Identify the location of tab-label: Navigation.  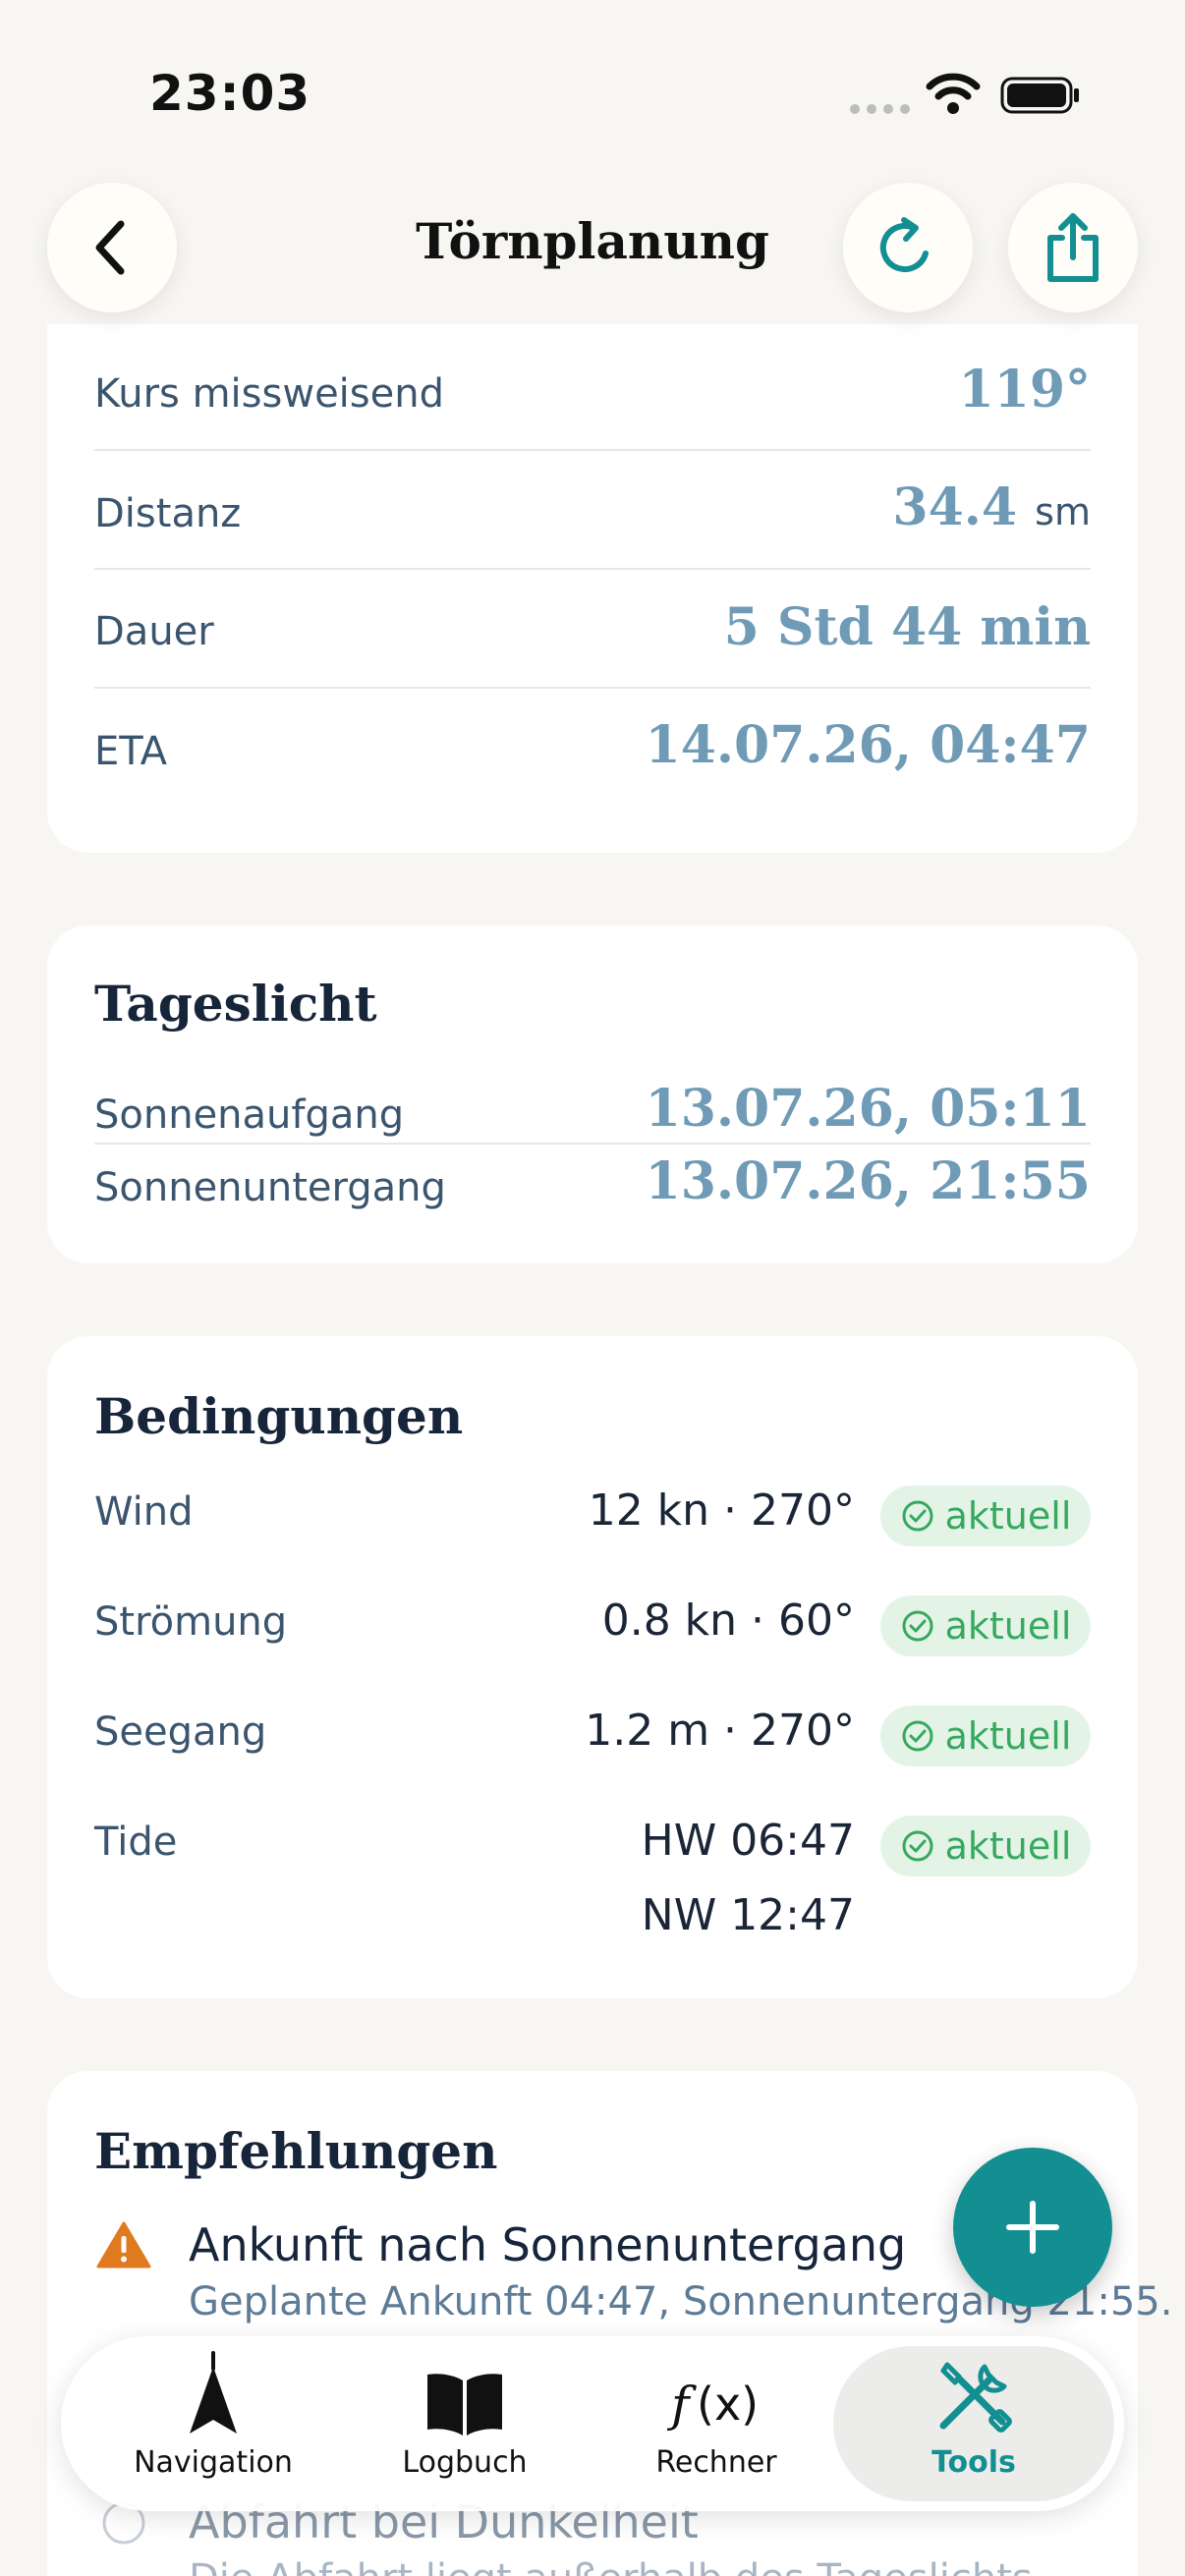
(214, 2462).